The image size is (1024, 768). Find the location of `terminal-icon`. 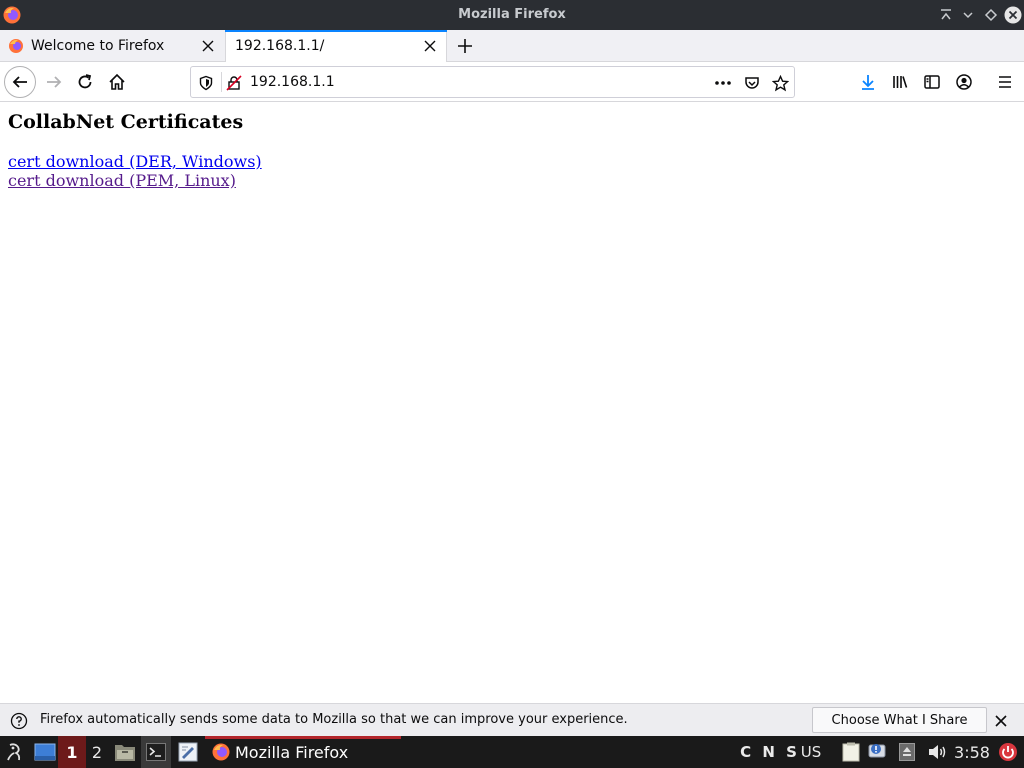

terminal-icon is located at coordinates (156, 752).